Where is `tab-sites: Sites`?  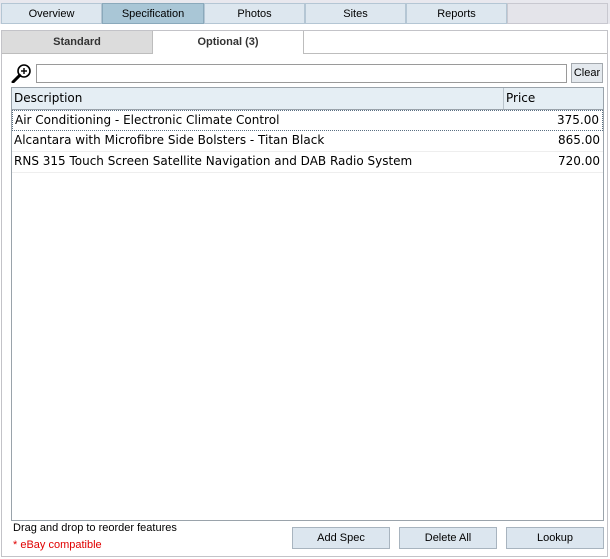
tab-sites: Sites is located at coordinates (355, 13).